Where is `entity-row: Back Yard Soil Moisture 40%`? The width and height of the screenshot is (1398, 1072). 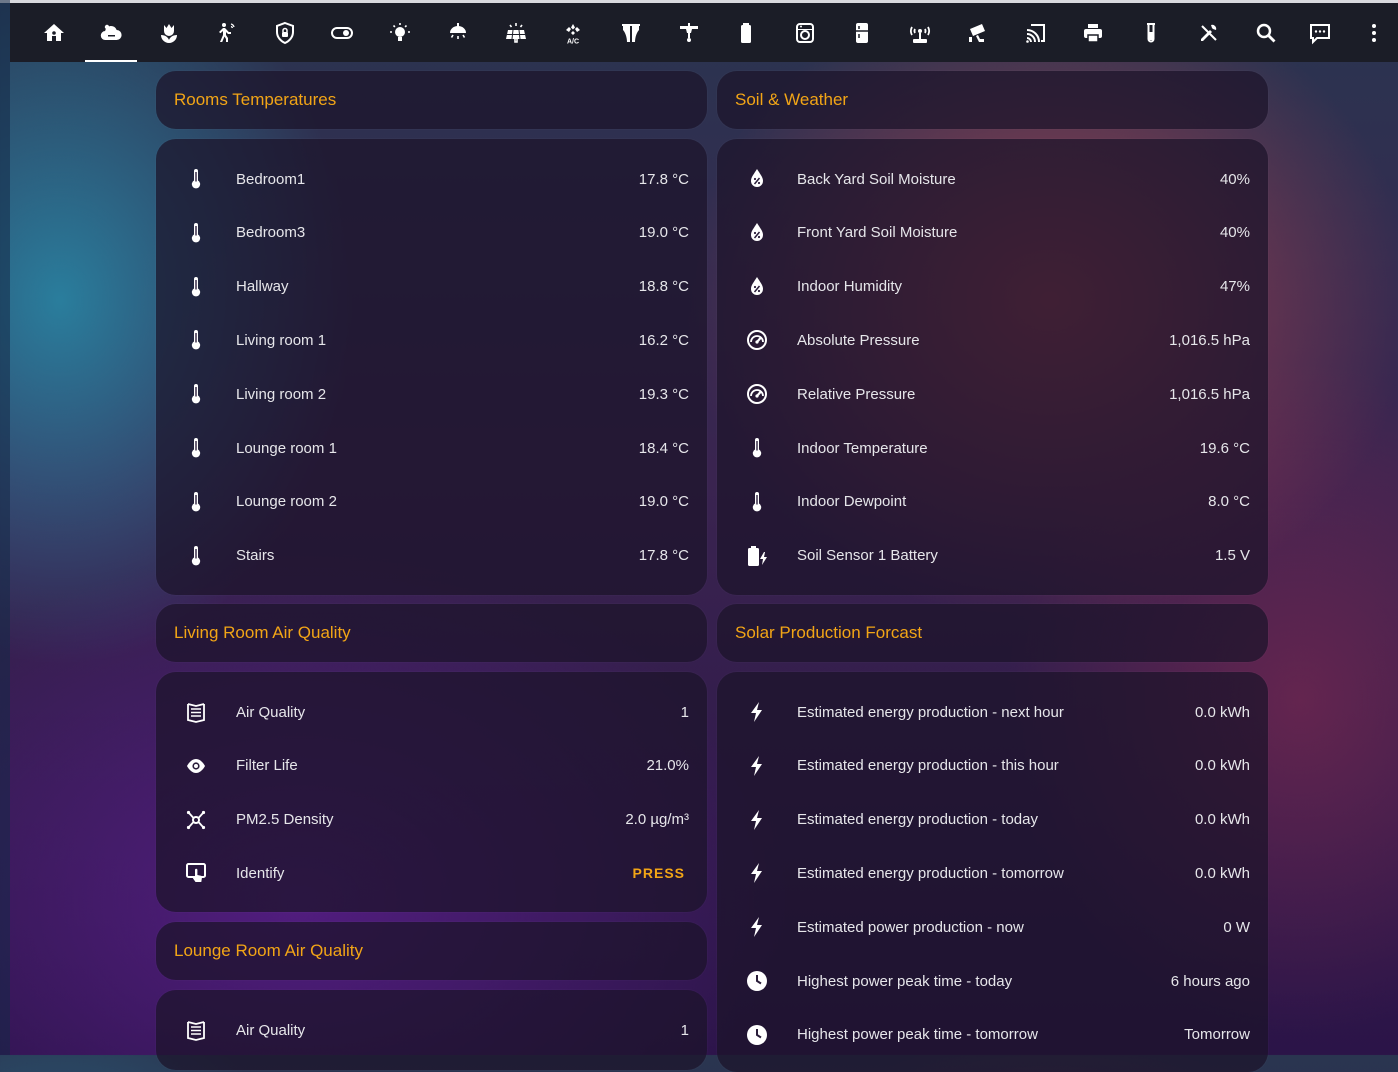 entity-row: Back Yard Soil Moisture 40% is located at coordinates (992, 179).